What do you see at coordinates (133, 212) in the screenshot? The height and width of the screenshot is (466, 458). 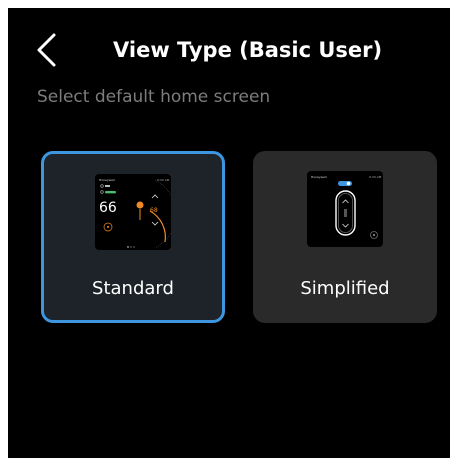 I see `standard-preview-image: Honeywell 9:30 AM 66 68` at bounding box center [133, 212].